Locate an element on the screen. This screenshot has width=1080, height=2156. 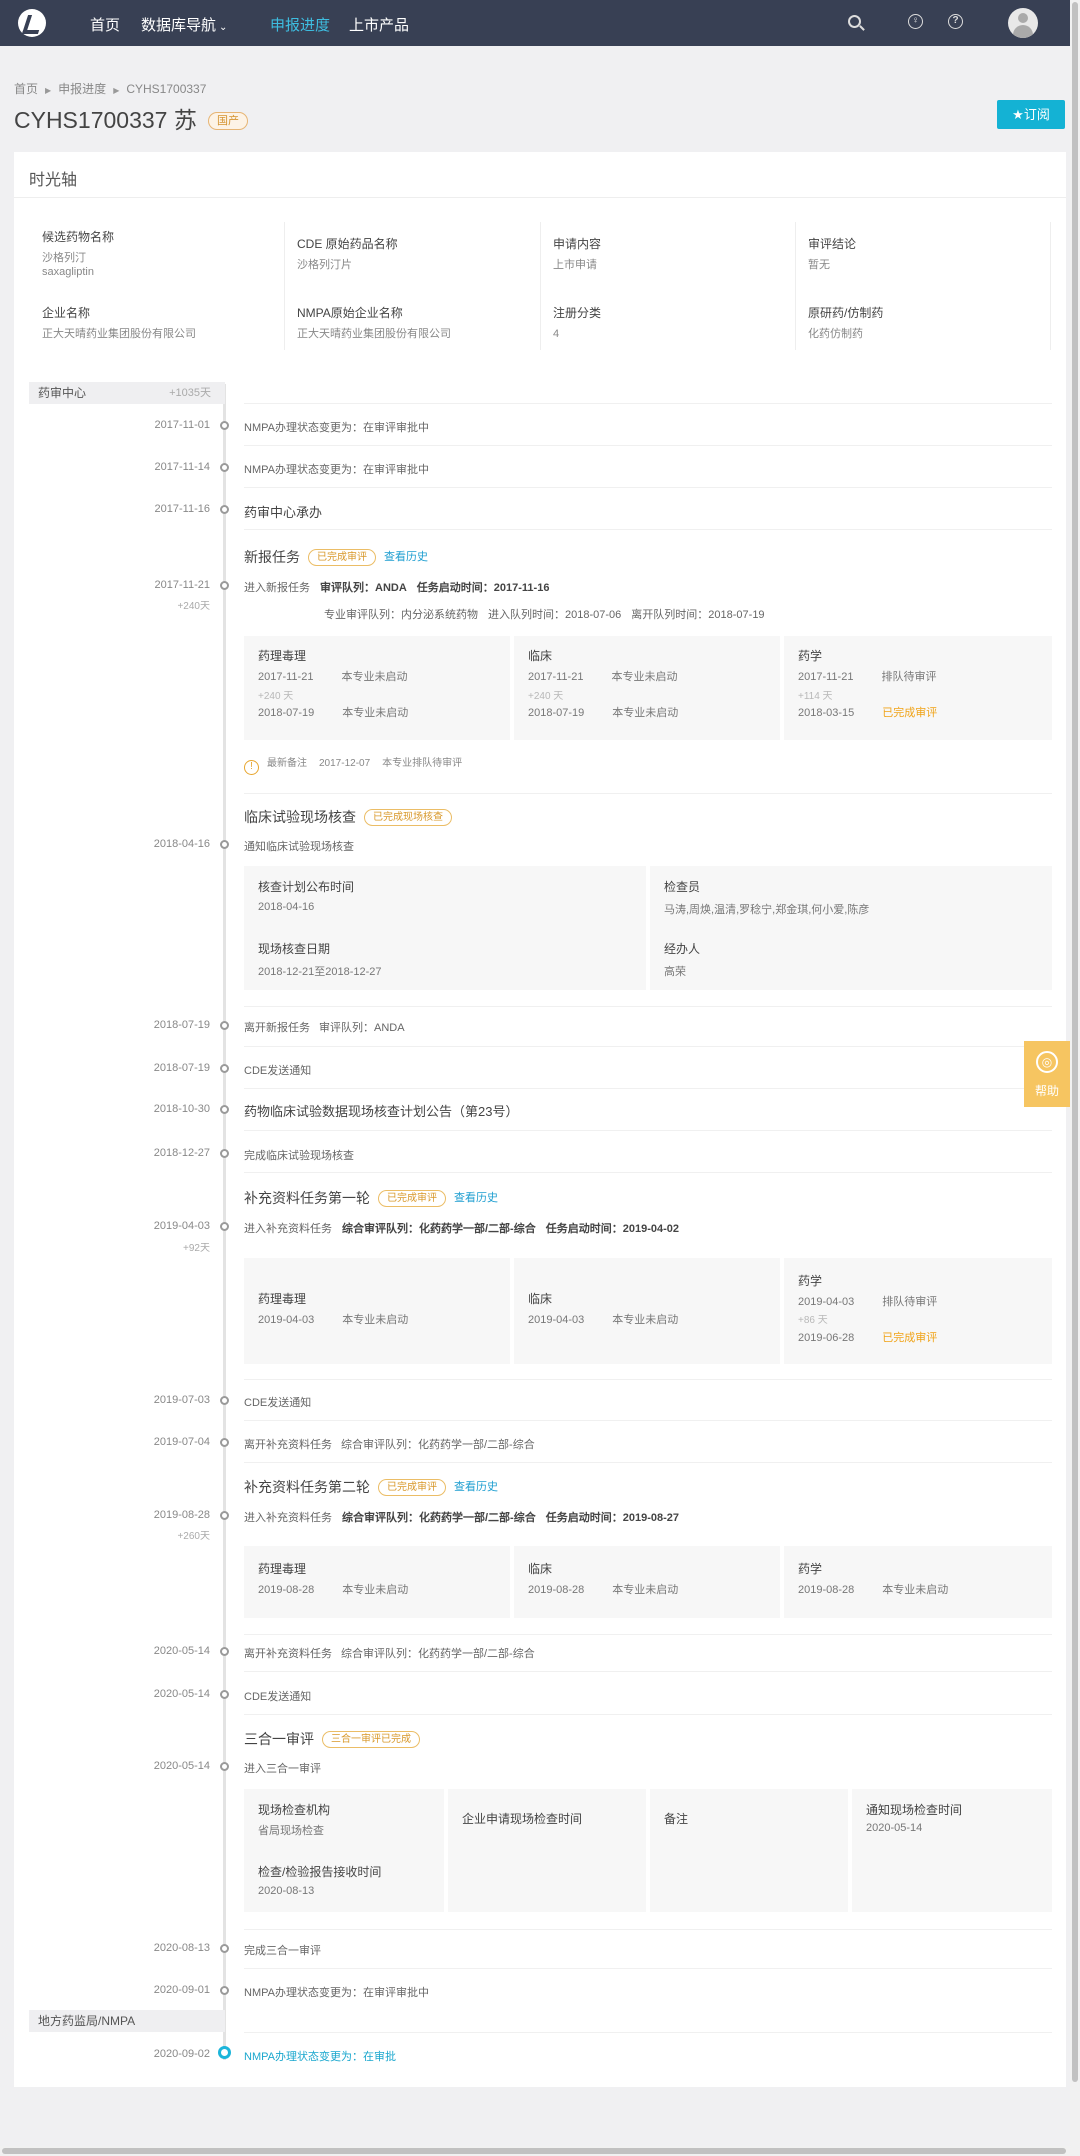
box-duration: +114 天 is located at coordinates (815, 696).